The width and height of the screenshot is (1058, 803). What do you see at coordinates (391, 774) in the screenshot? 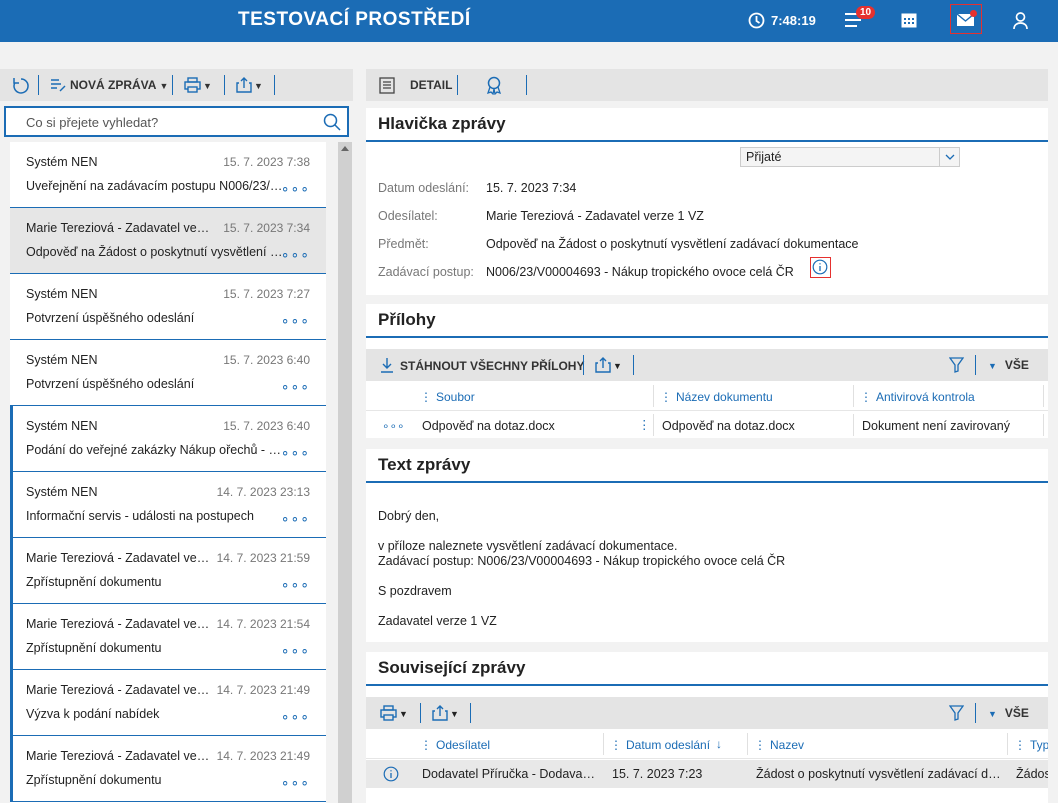
I see `info-icon` at bounding box center [391, 774].